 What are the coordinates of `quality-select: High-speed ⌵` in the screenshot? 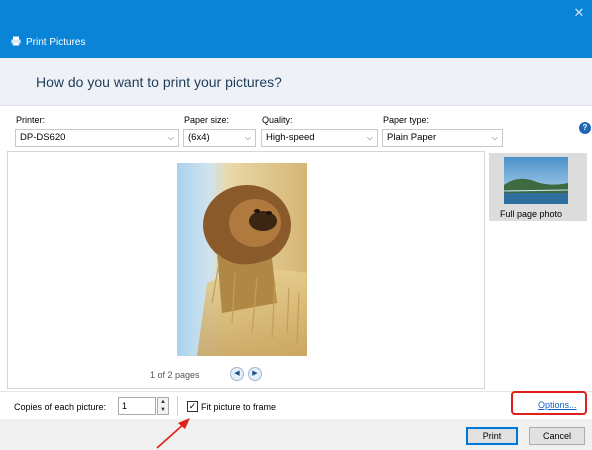 It's located at (319, 138).